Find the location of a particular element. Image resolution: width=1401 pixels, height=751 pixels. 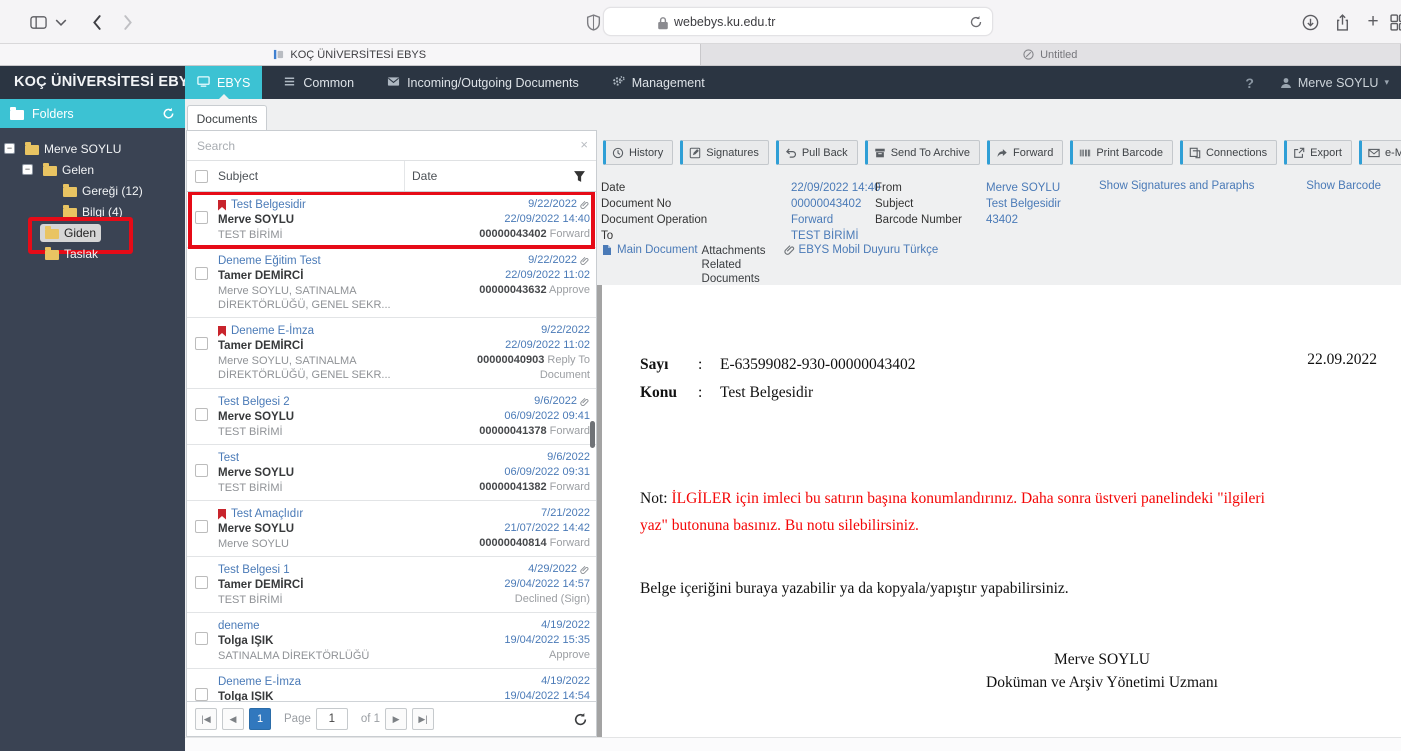

address-bar: webebys.ku.edu.tr is located at coordinates (798, 21).